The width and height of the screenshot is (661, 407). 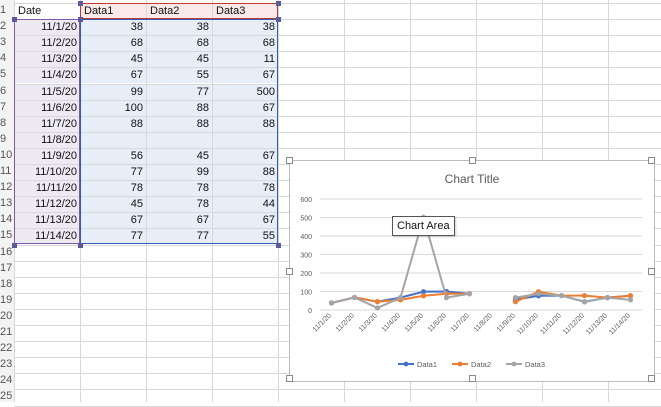 I want to click on x-tick-label: 11/13/20, so click(x=597, y=324).